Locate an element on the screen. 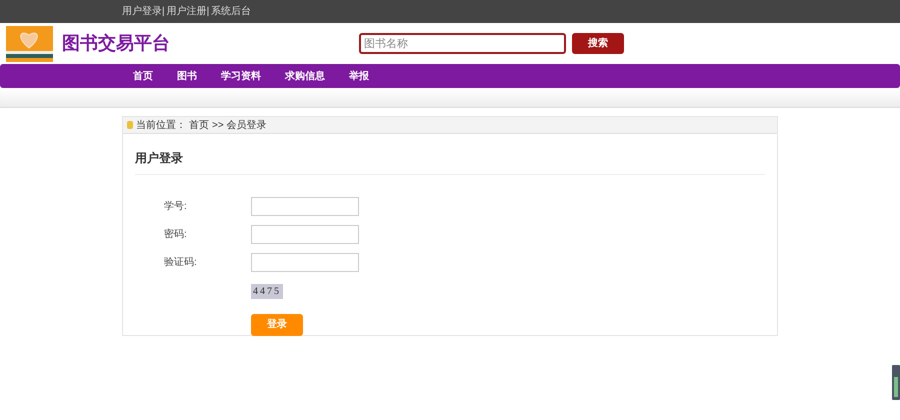  search-button: 搜索 is located at coordinates (598, 43).